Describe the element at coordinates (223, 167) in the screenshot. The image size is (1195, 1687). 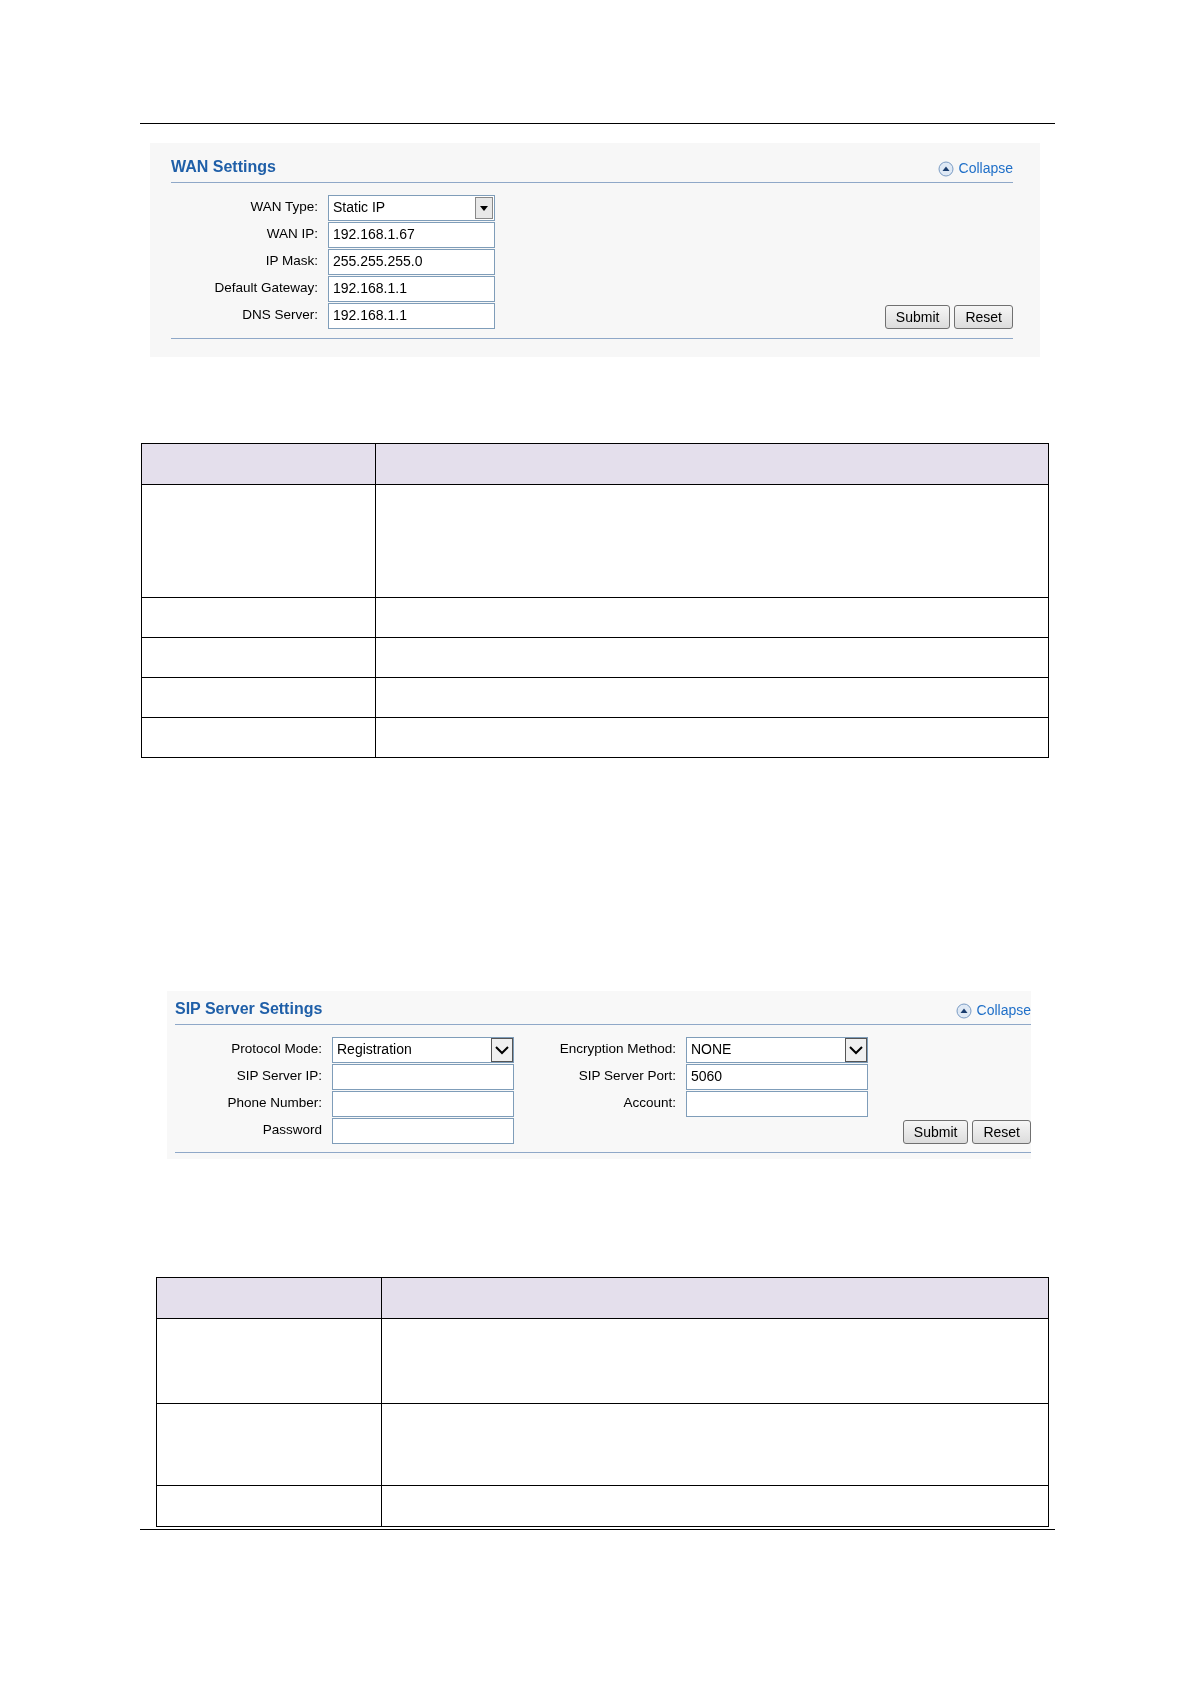
I see `panel-title: WAN Settings` at that location.